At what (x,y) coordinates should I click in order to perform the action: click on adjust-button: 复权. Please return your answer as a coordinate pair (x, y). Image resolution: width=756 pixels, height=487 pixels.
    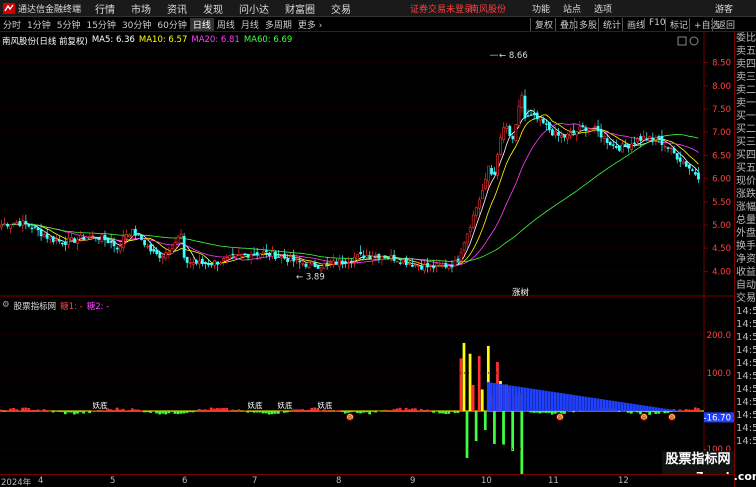
    Looking at the image, I should click on (543, 24).